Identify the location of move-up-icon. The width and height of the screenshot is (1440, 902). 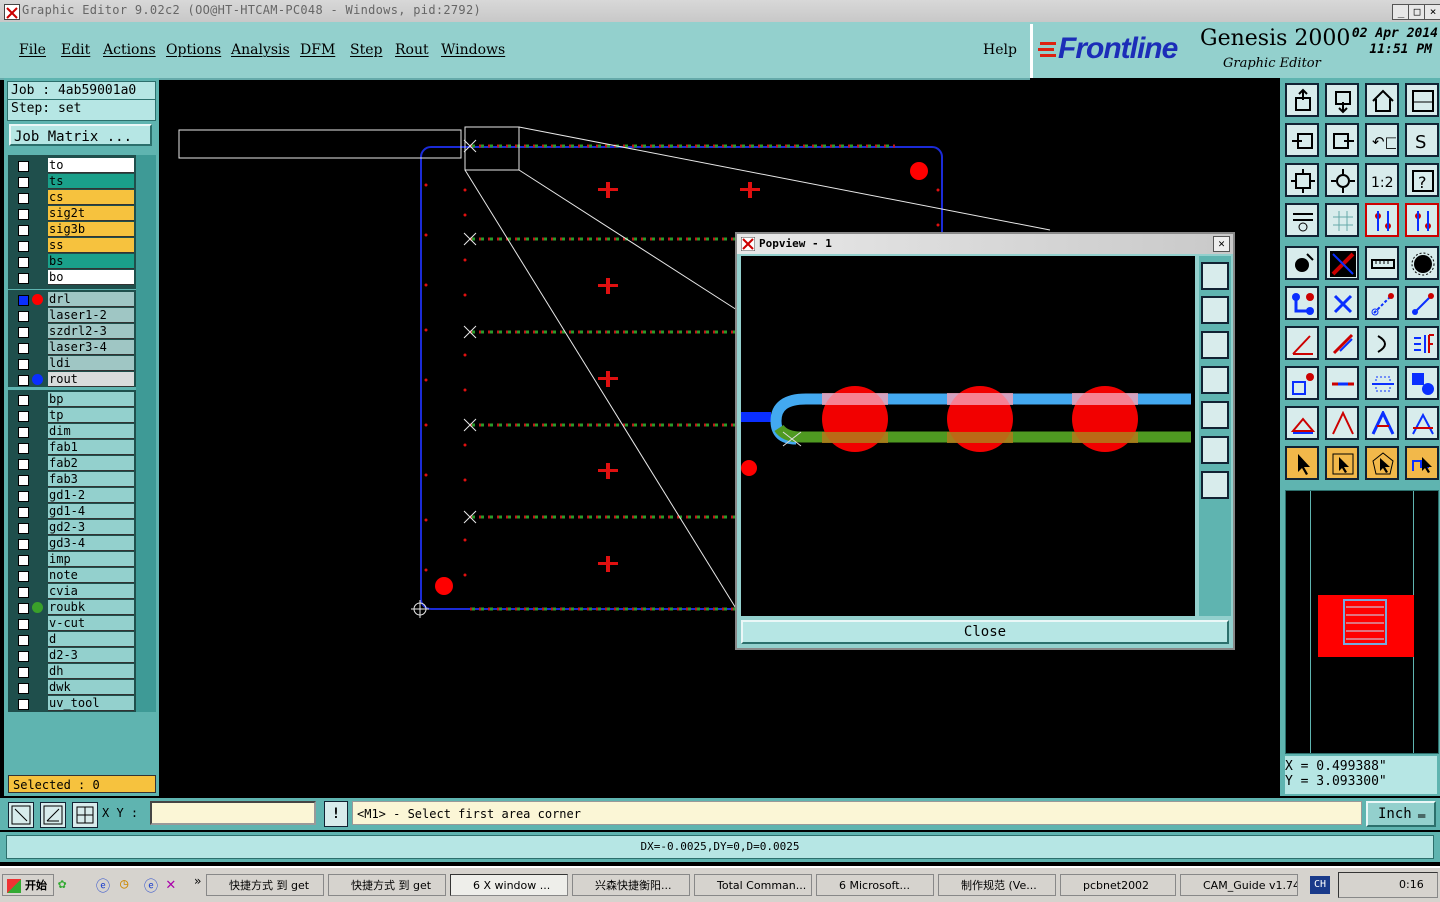
(1302, 100).